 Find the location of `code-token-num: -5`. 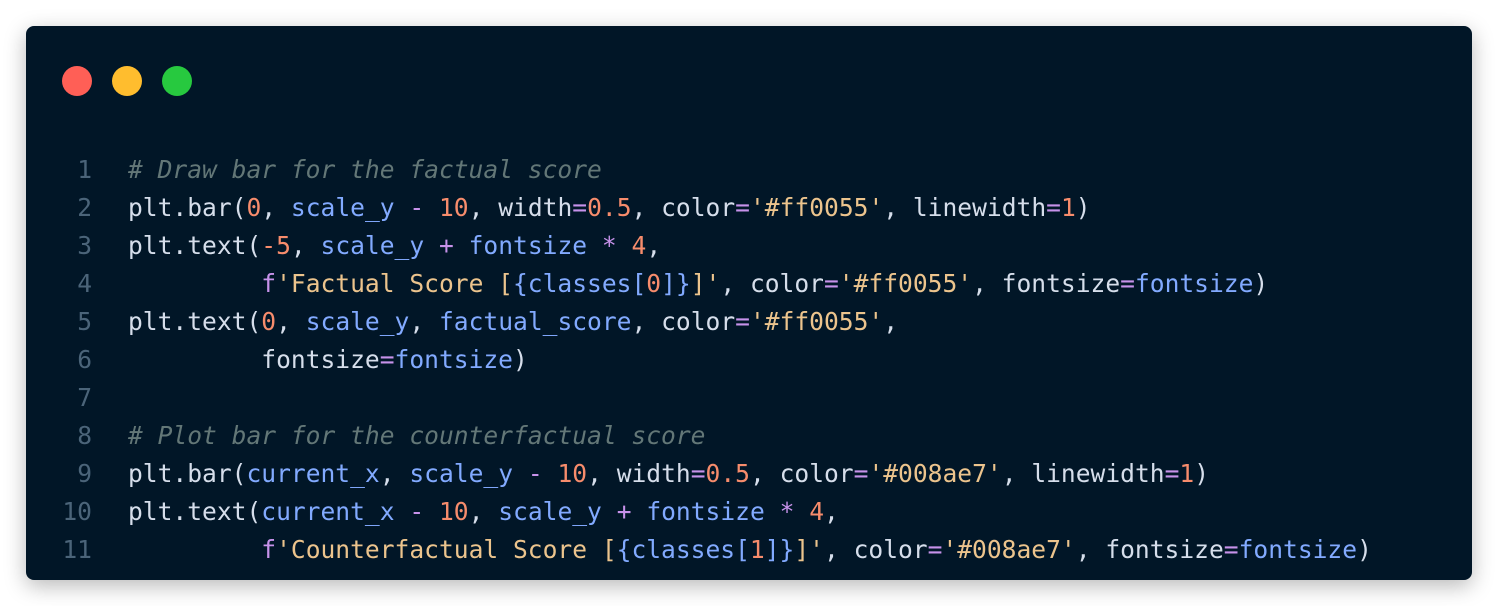

code-token-num: -5 is located at coordinates (276, 245).